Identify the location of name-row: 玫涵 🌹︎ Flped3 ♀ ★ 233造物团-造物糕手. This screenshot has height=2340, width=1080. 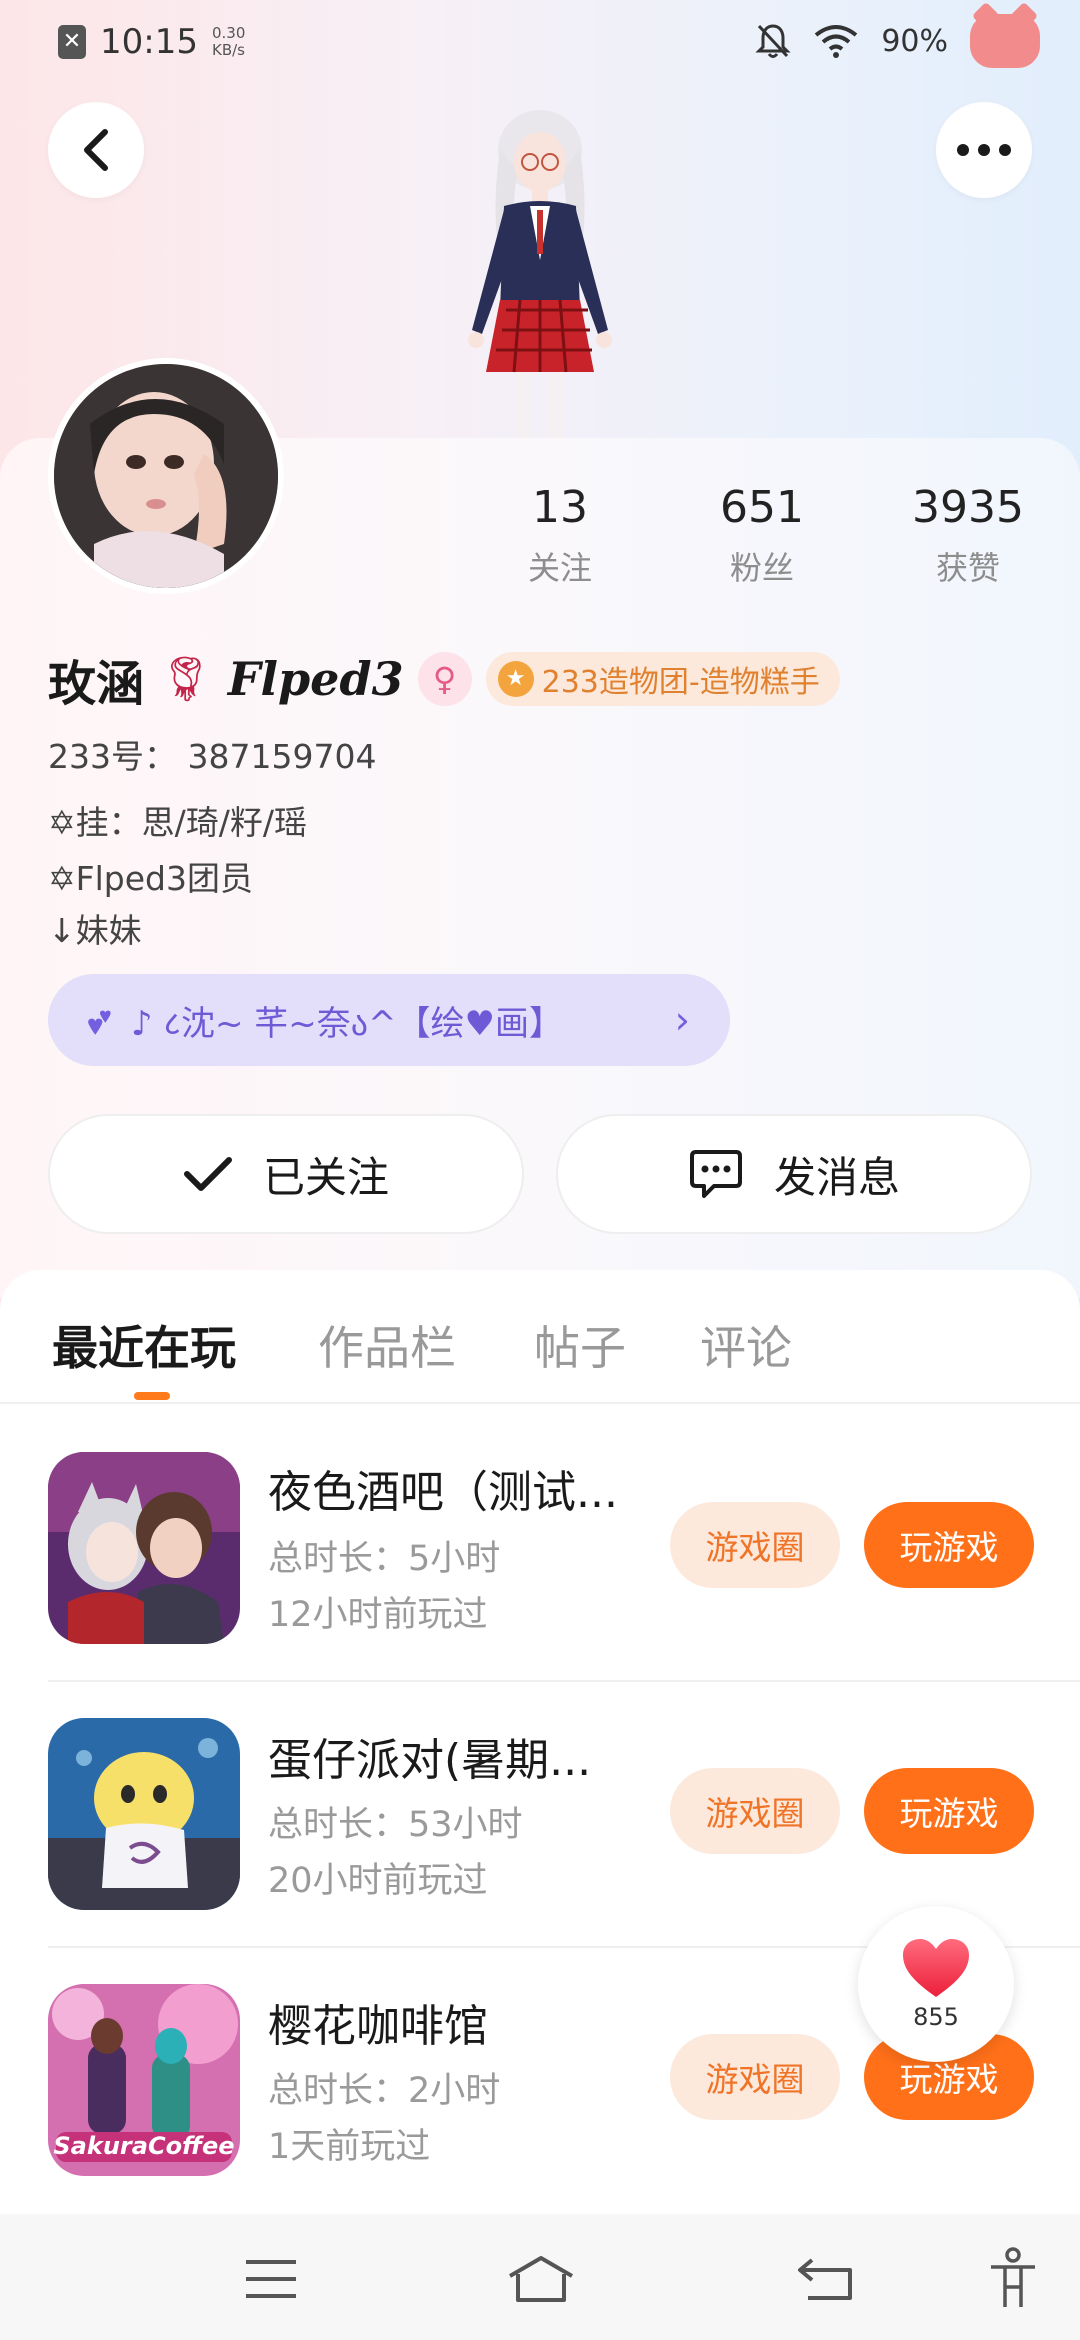
(444, 679).